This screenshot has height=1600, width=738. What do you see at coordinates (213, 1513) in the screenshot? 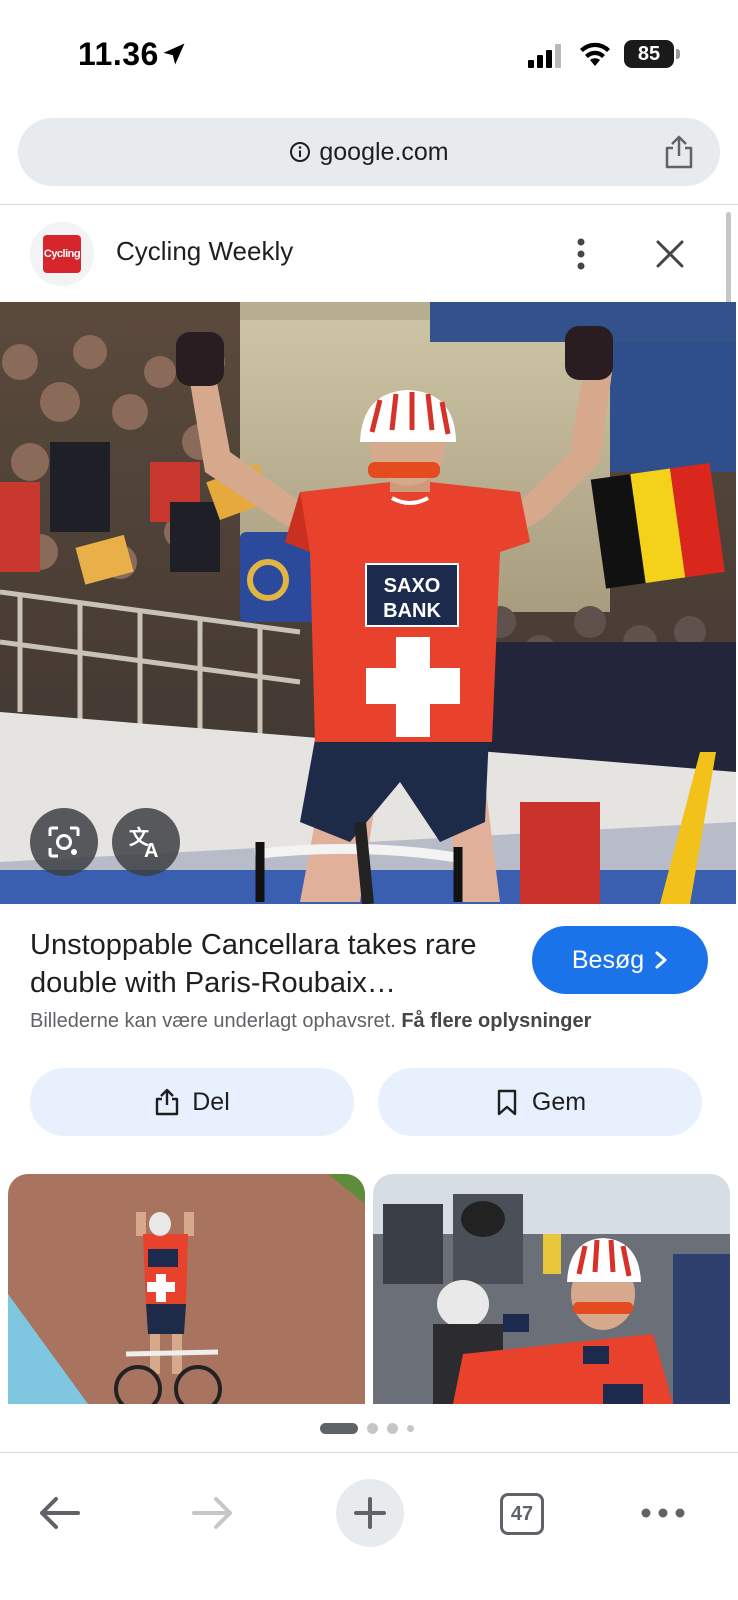
I see `forward-arrow-icon` at bounding box center [213, 1513].